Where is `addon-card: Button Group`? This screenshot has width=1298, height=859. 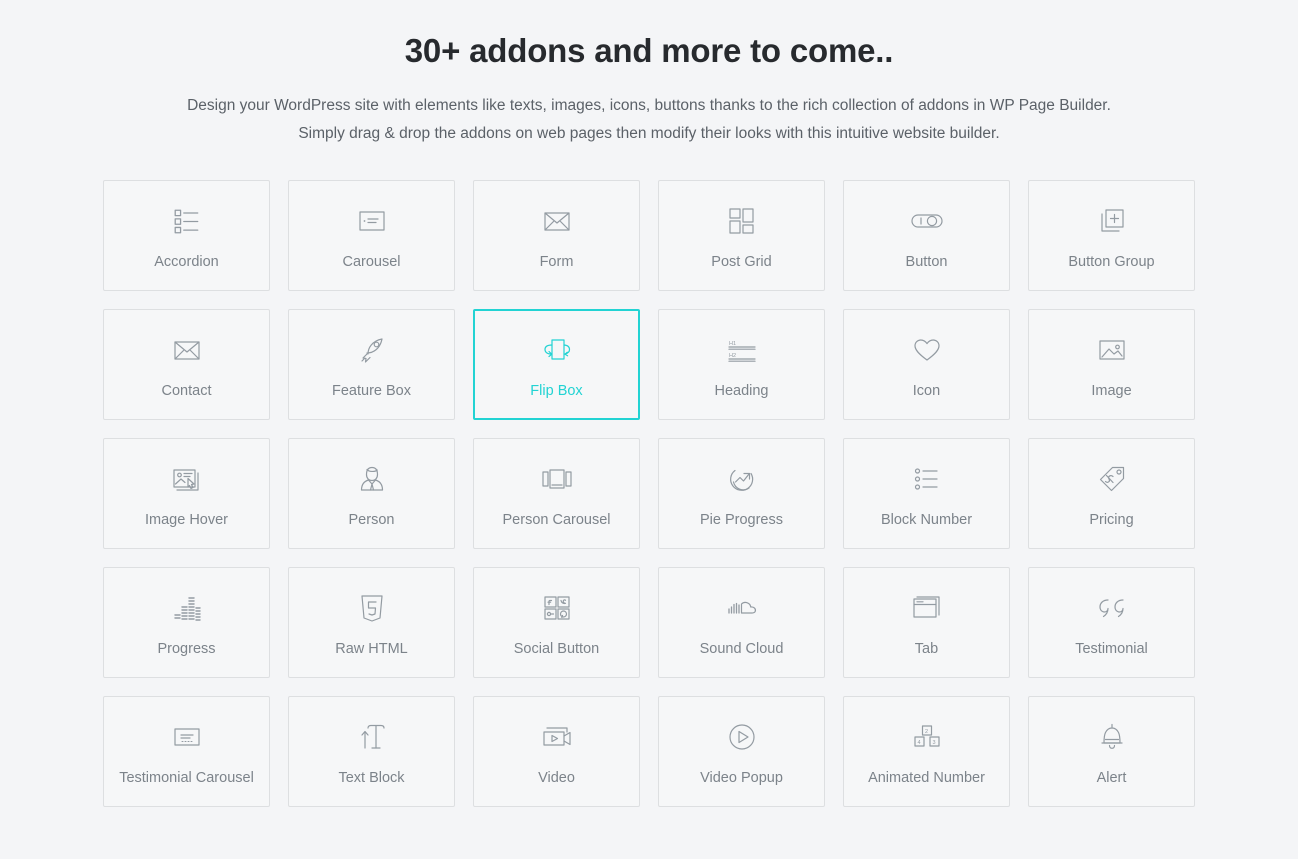 addon-card: Button Group is located at coordinates (1111, 235).